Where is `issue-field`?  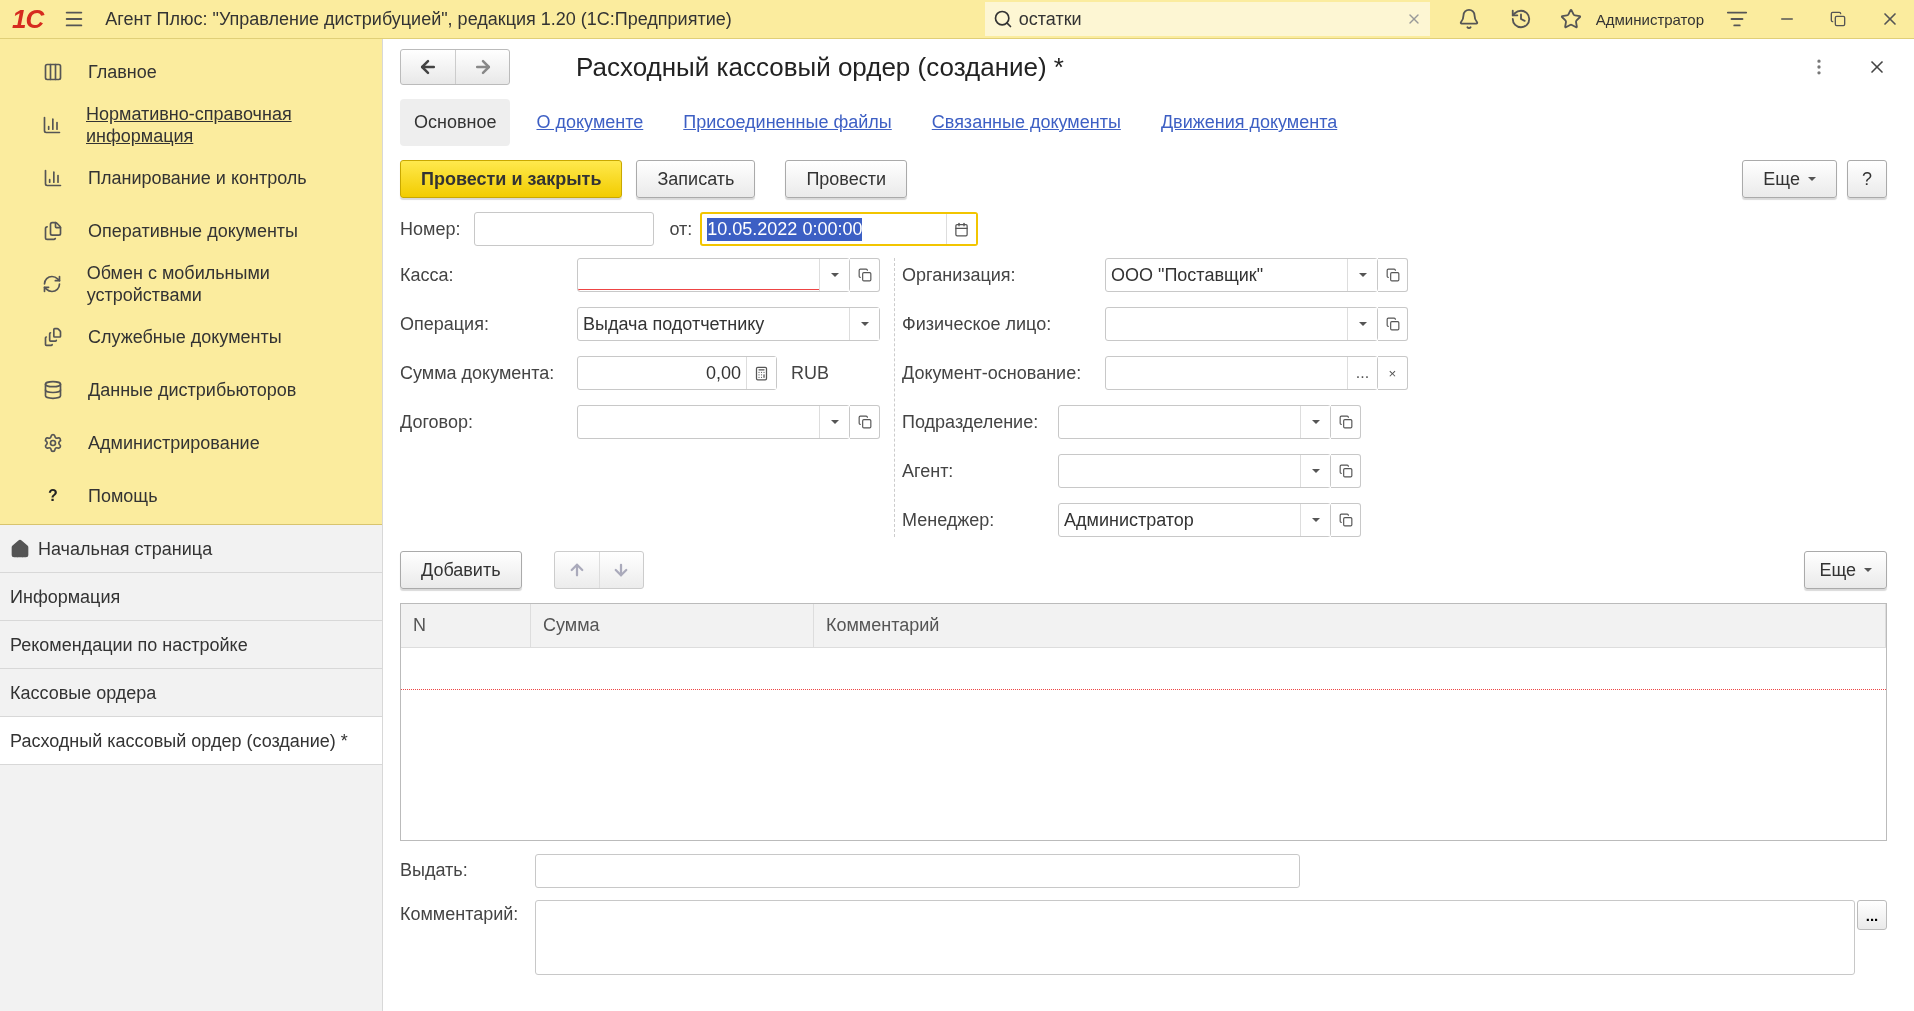 issue-field is located at coordinates (917, 871).